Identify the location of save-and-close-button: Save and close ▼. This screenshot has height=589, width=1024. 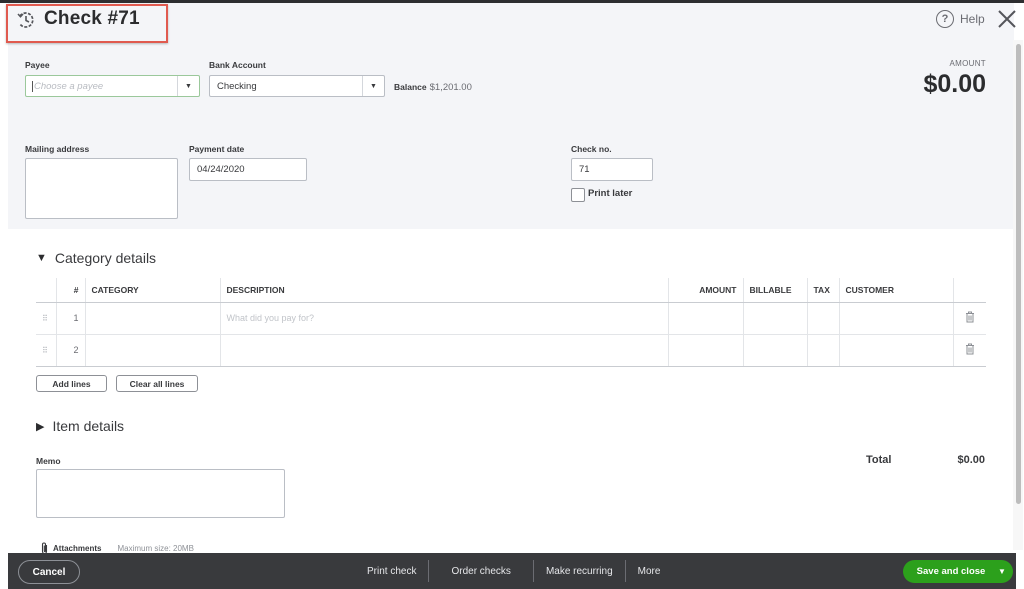
(958, 571).